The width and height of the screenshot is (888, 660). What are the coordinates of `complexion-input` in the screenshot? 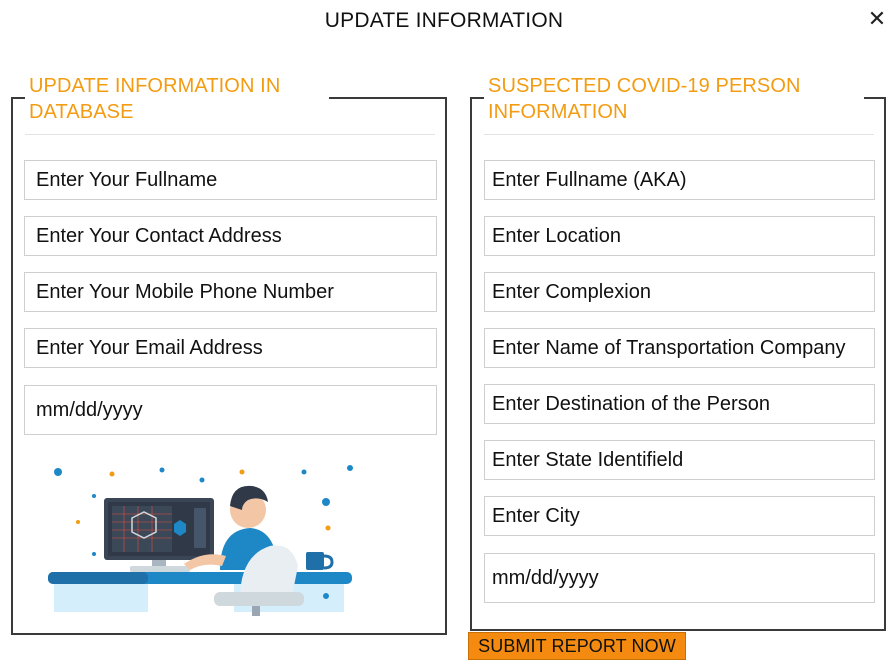 It's located at (679, 292).